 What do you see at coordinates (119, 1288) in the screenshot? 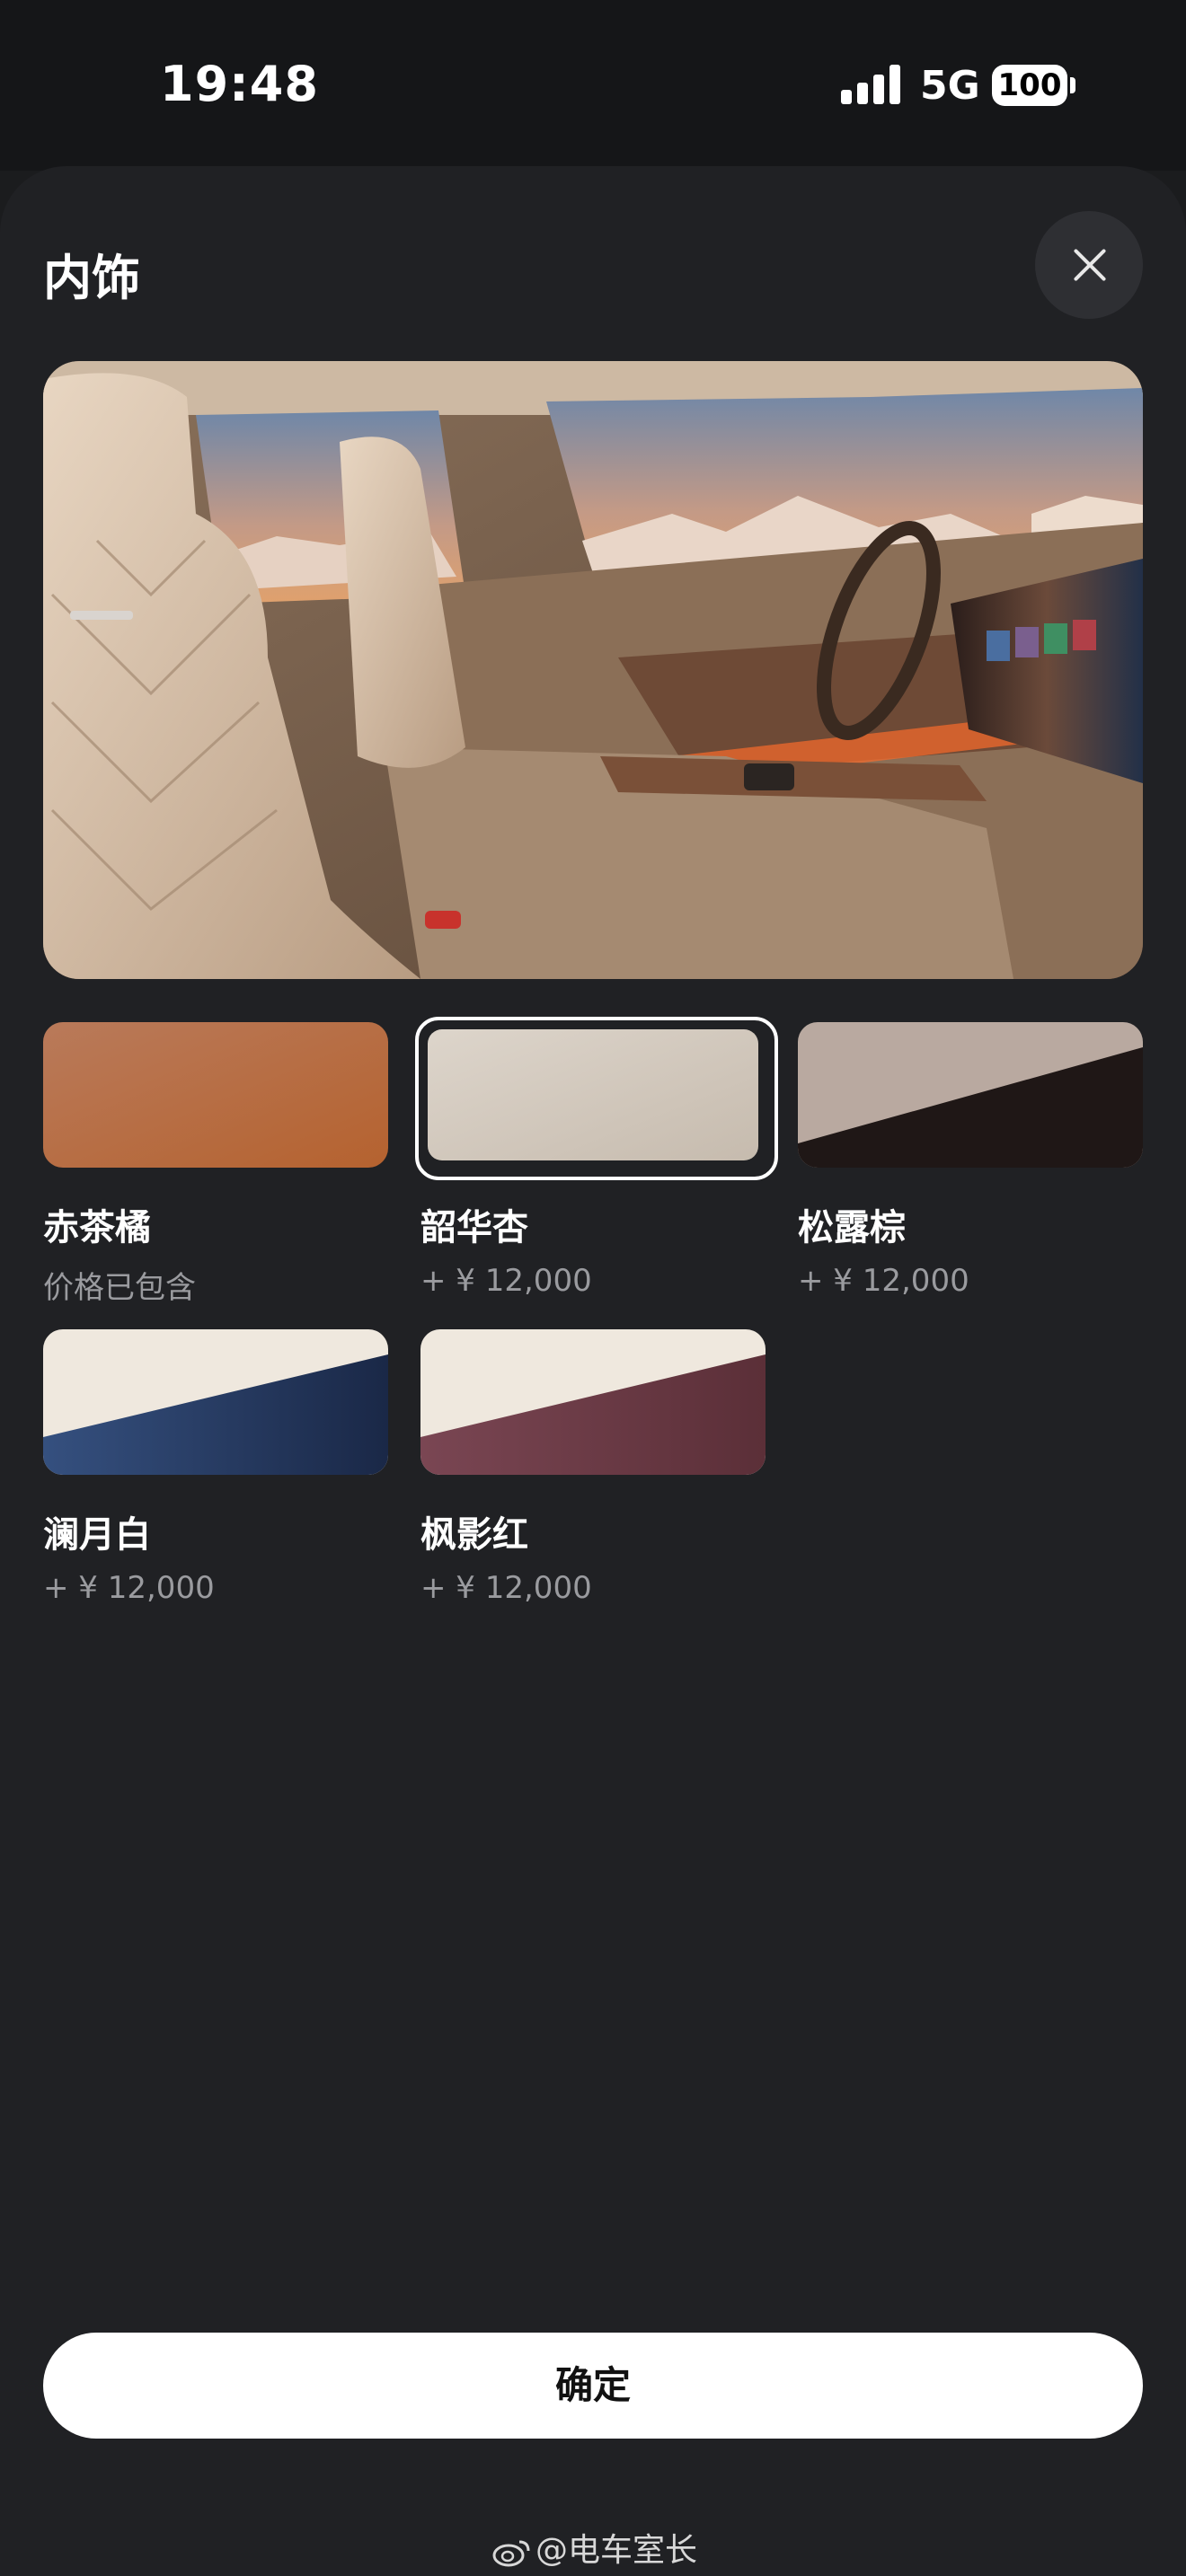
I see `option-price: 价格已包含` at bounding box center [119, 1288].